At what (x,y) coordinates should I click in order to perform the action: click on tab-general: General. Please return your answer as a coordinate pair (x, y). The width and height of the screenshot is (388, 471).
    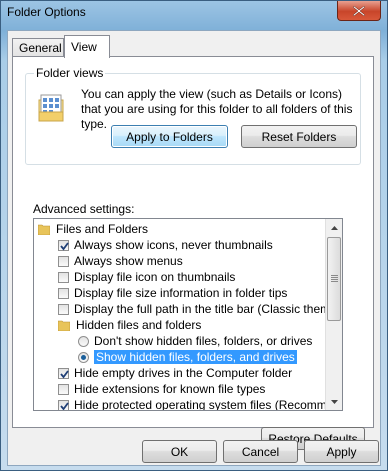
    Looking at the image, I should click on (38, 47).